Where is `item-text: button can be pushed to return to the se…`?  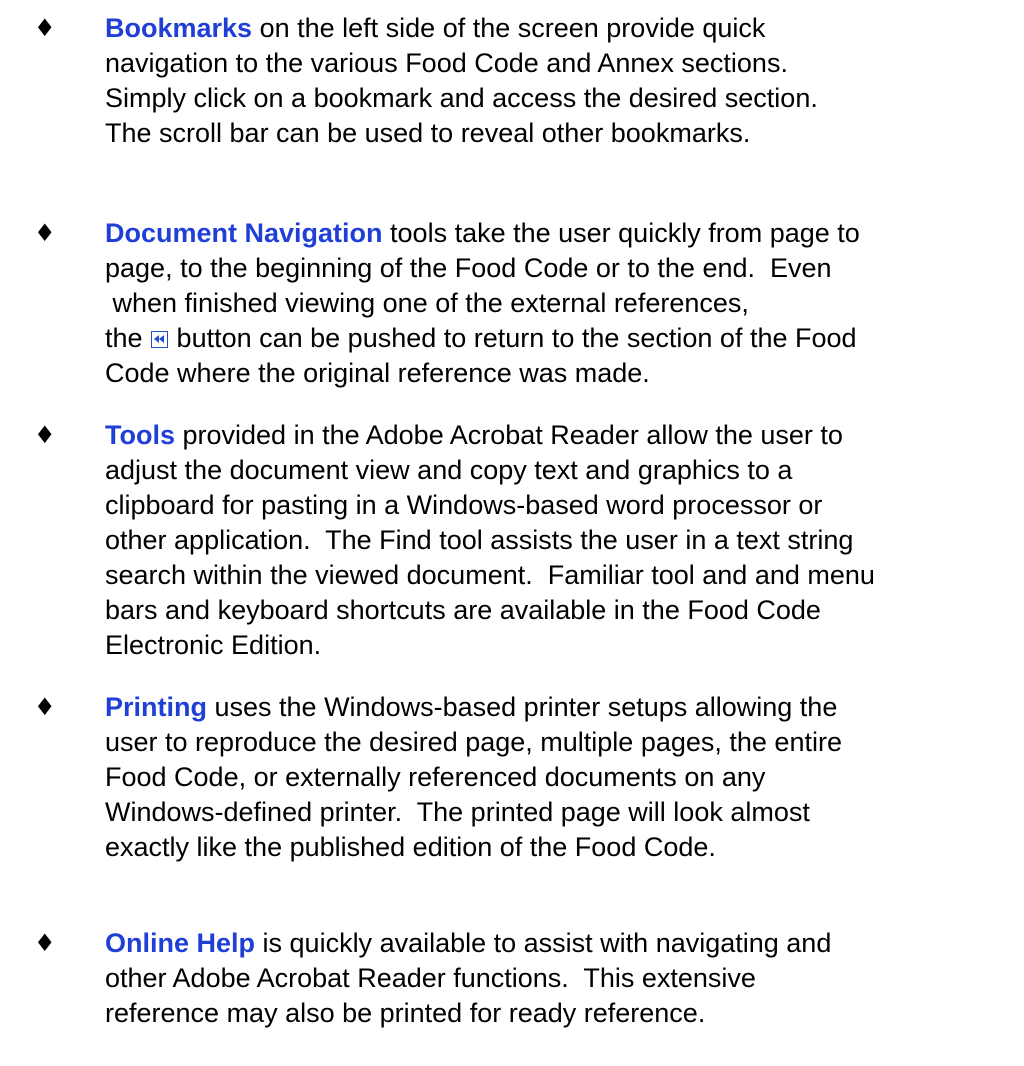 item-text: button can be pushed to return to the se… is located at coordinates (513, 338).